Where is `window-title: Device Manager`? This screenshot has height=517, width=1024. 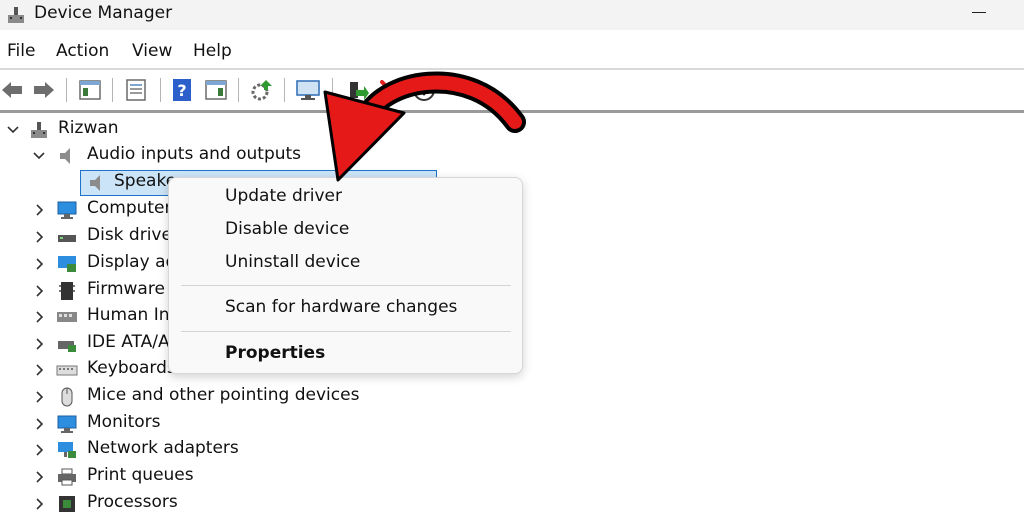
window-title: Device Manager is located at coordinates (103, 13).